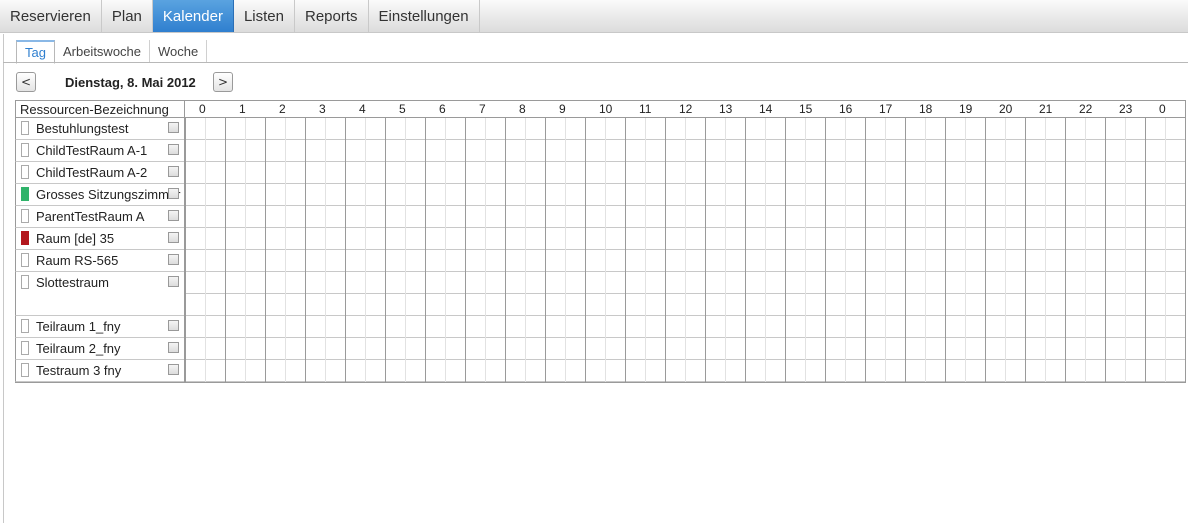 The height and width of the screenshot is (523, 1188). I want to click on menu-item-reservieren: Reservieren, so click(51, 16).